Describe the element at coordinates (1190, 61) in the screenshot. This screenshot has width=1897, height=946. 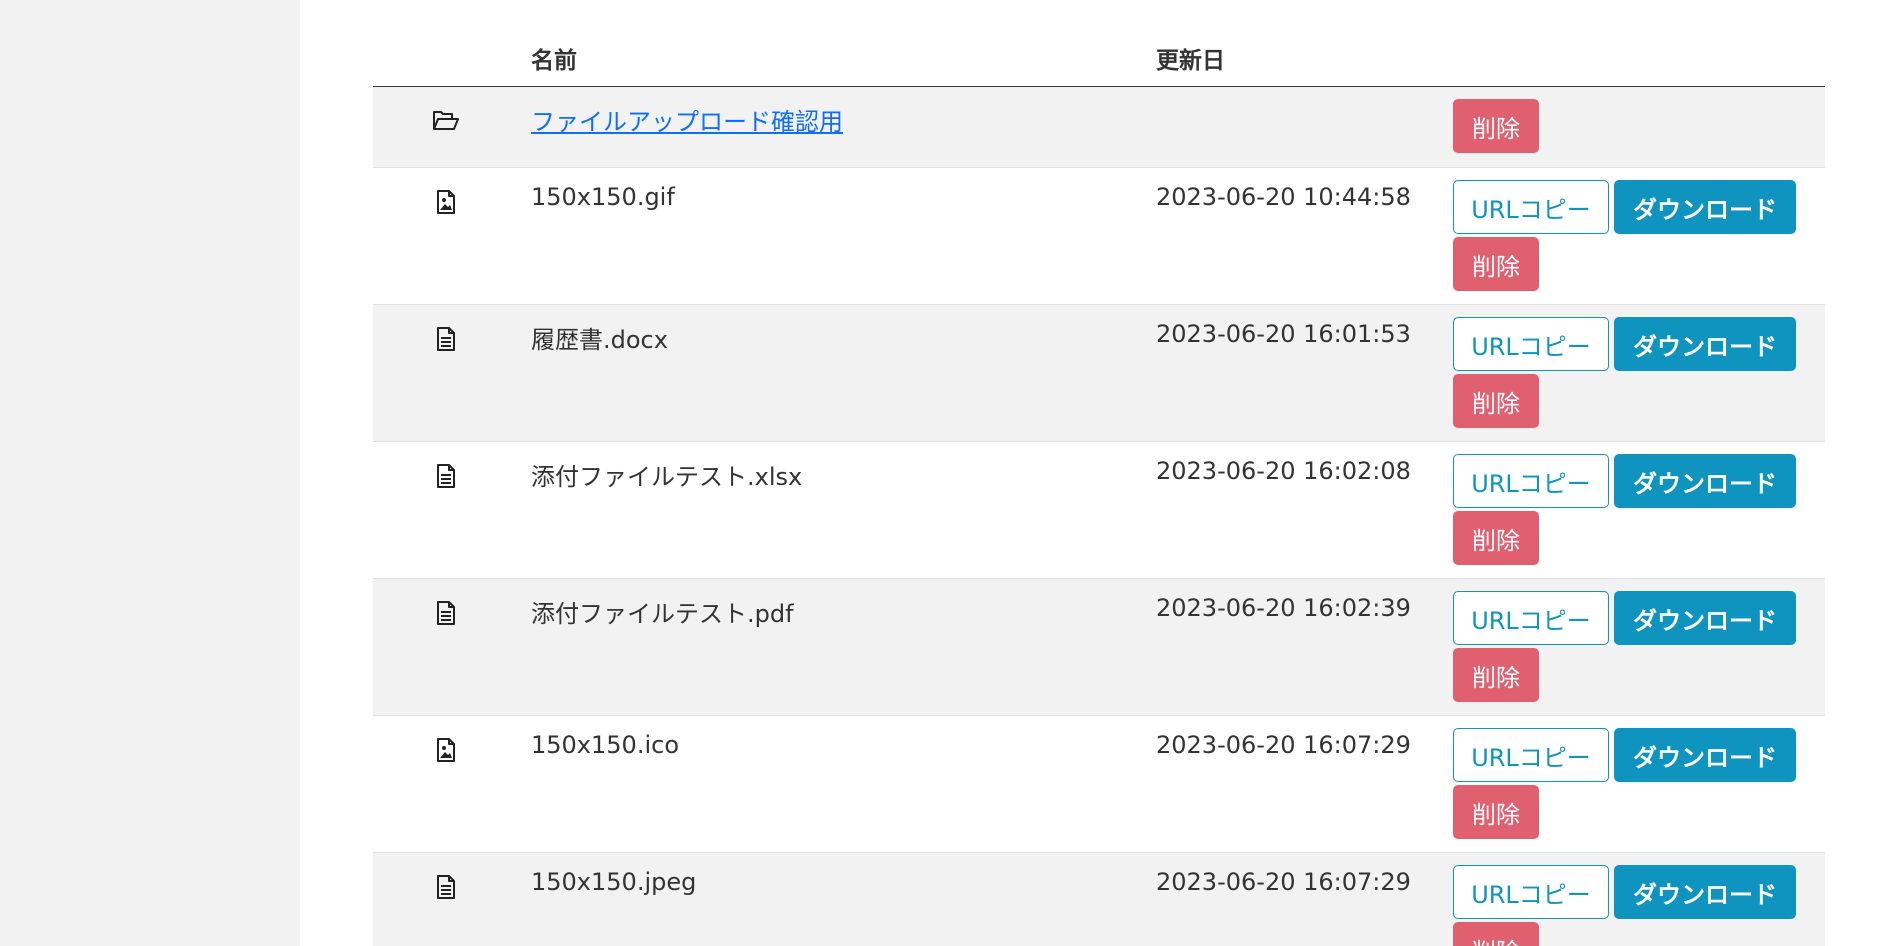
I see `column-header-date: 更新日` at that location.